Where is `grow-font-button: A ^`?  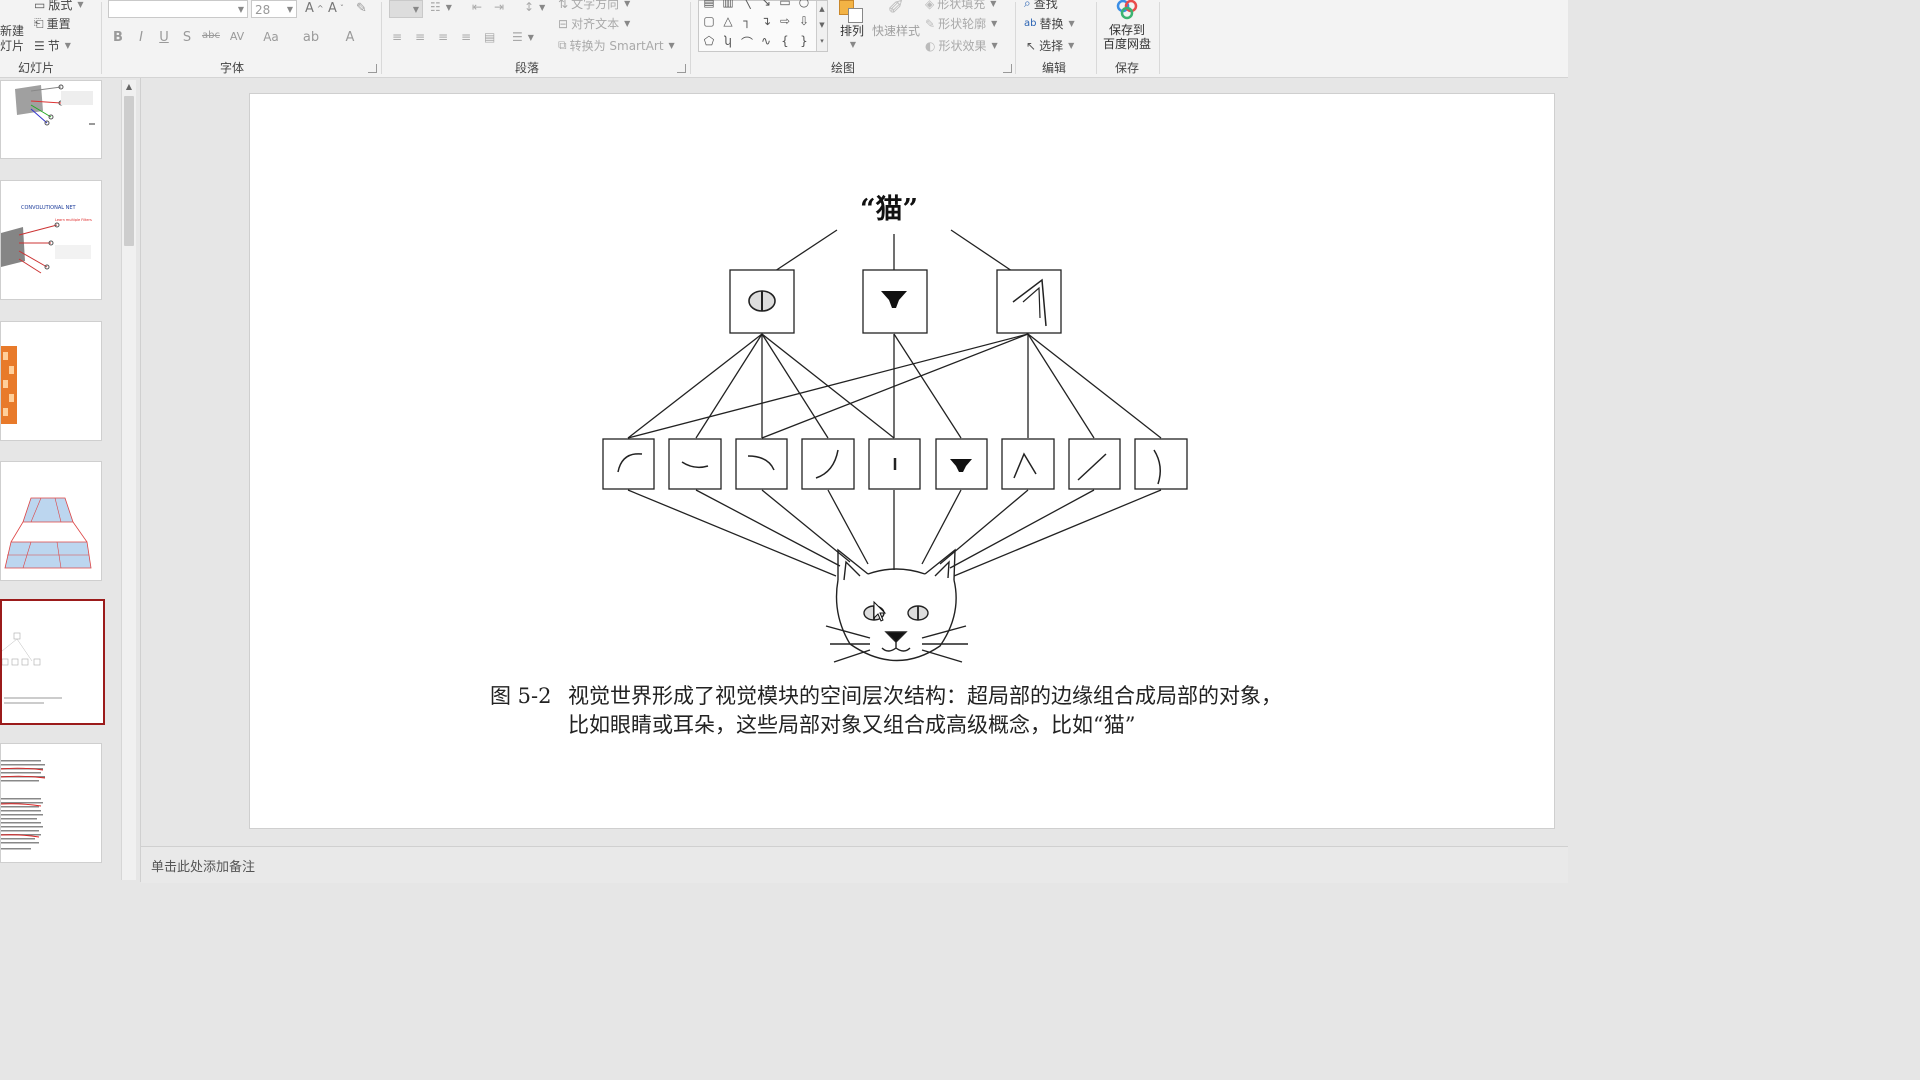 grow-font-button: A ^ is located at coordinates (314, 8).